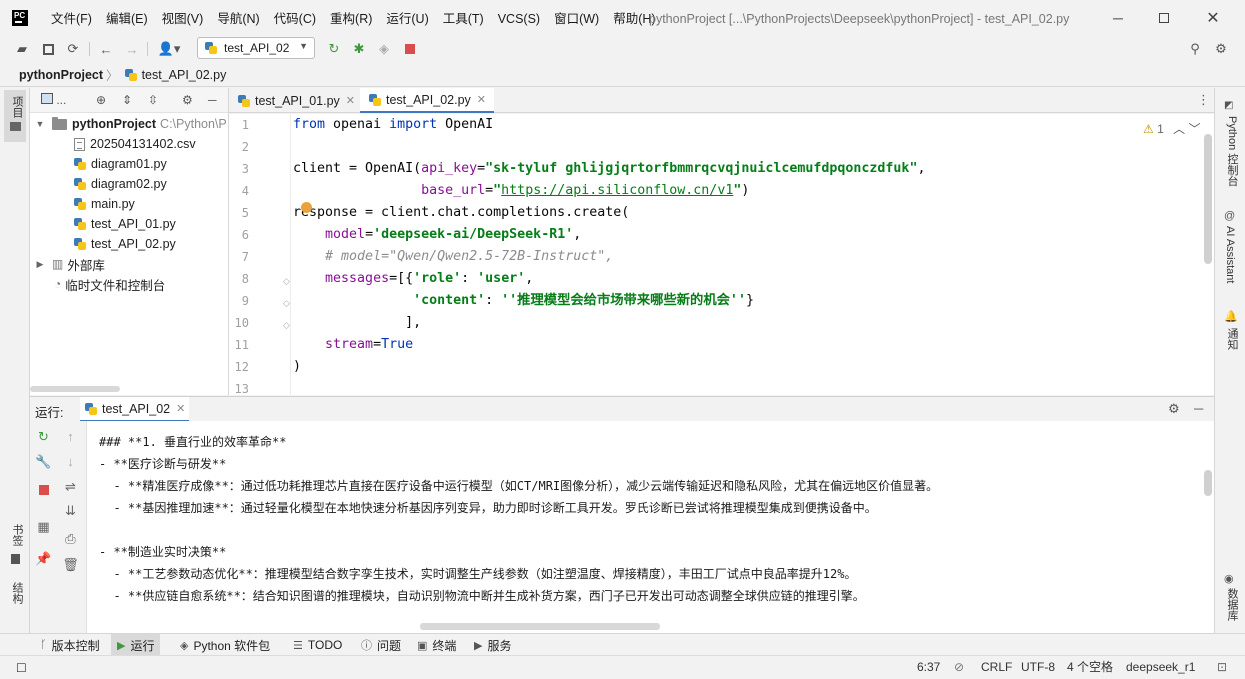 The height and width of the screenshot is (679, 1245). What do you see at coordinates (384, 49) in the screenshot?
I see `coverage-button: ◈` at bounding box center [384, 49].